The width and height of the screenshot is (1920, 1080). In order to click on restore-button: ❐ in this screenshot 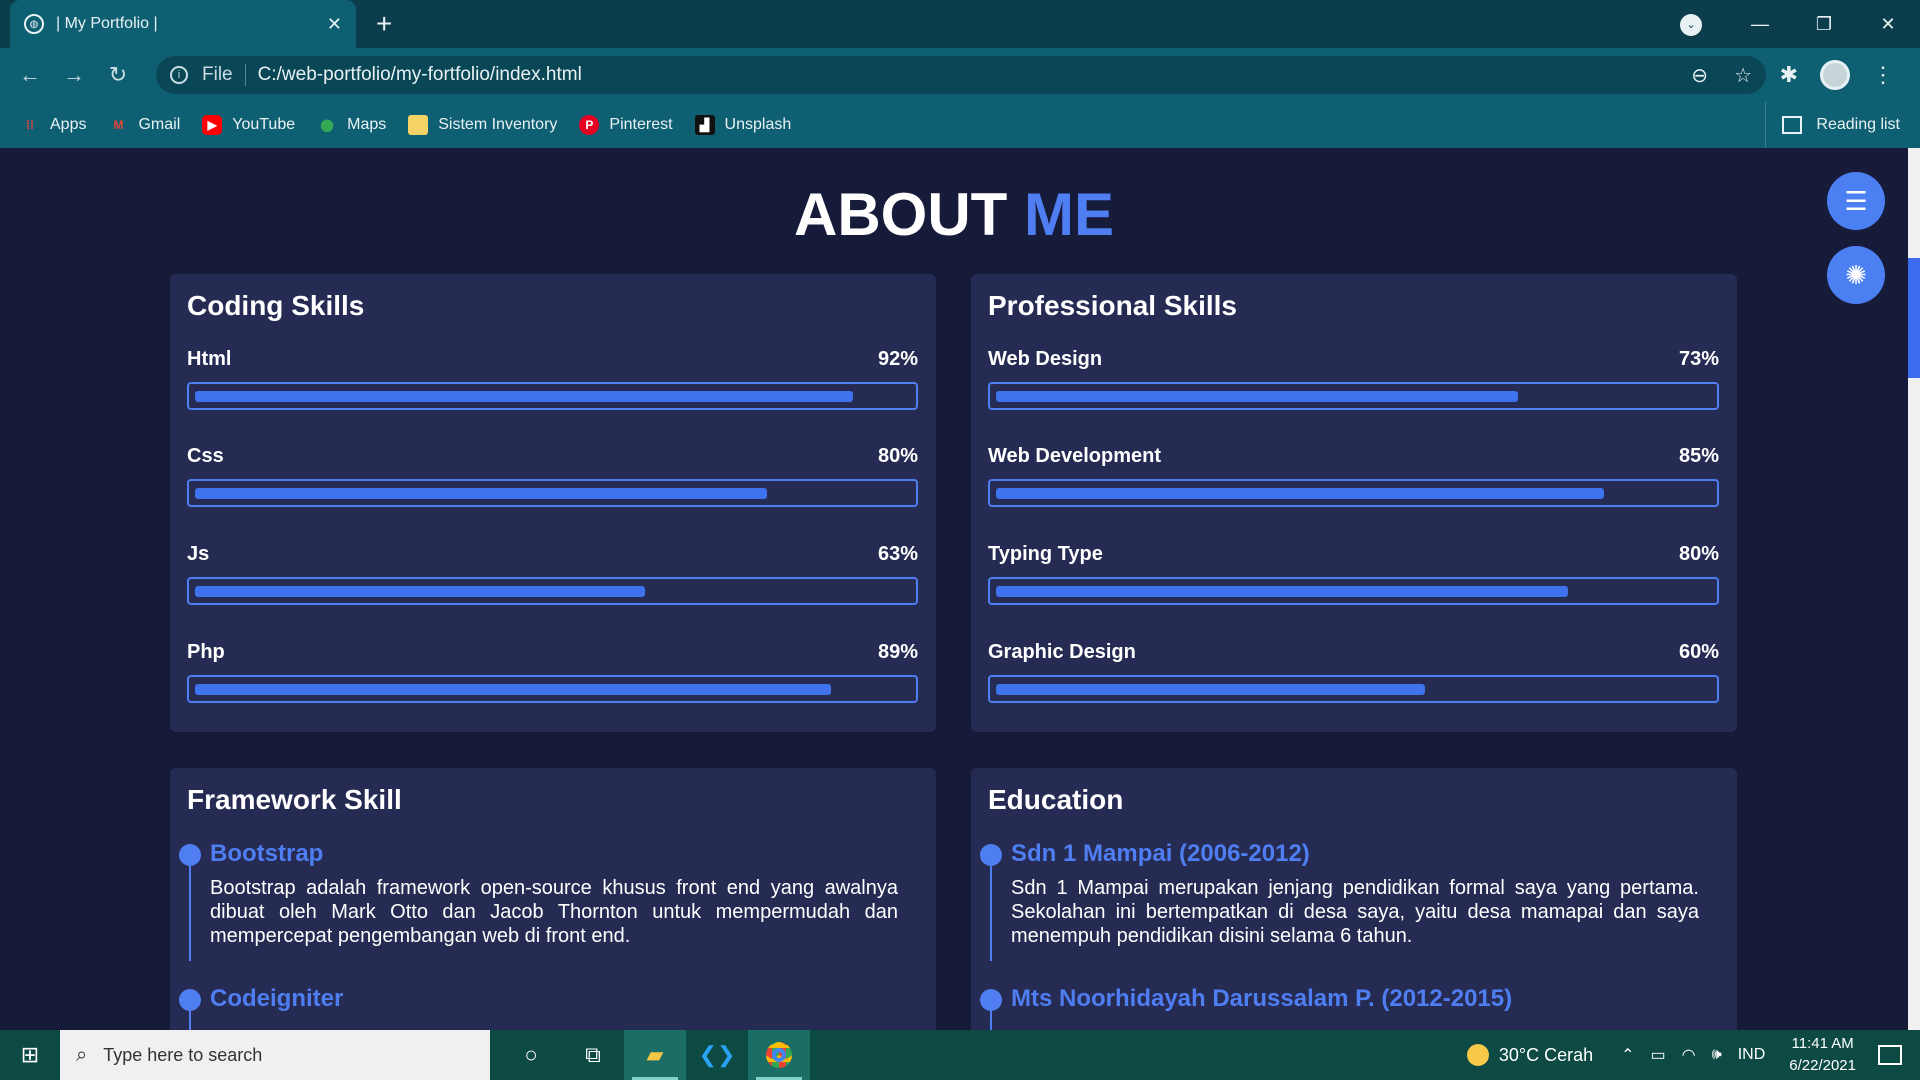, I will do `click(1824, 24)`.